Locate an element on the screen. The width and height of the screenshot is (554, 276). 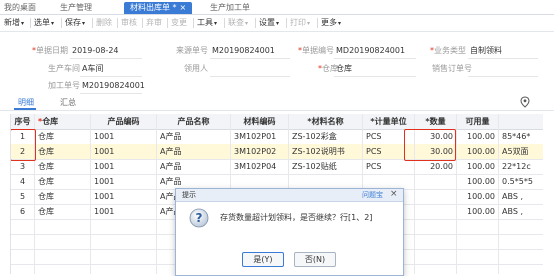
source-no-field: M20190824001 is located at coordinates (243, 51).